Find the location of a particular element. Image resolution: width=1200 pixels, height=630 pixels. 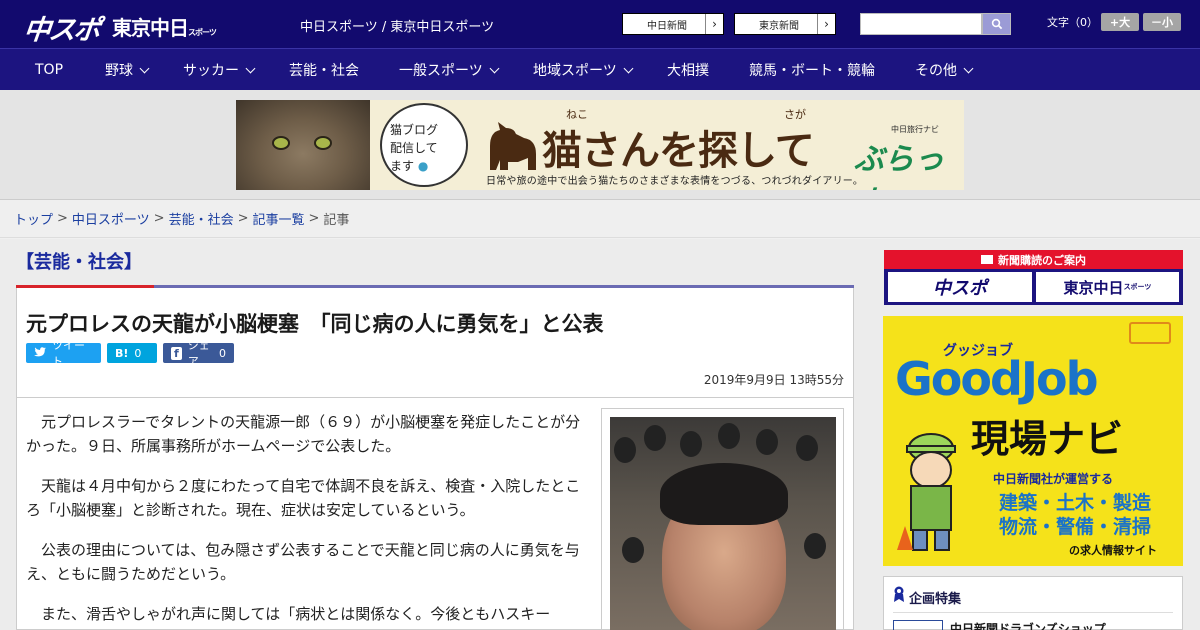

hatena-icon: B! is located at coordinates (122, 353).